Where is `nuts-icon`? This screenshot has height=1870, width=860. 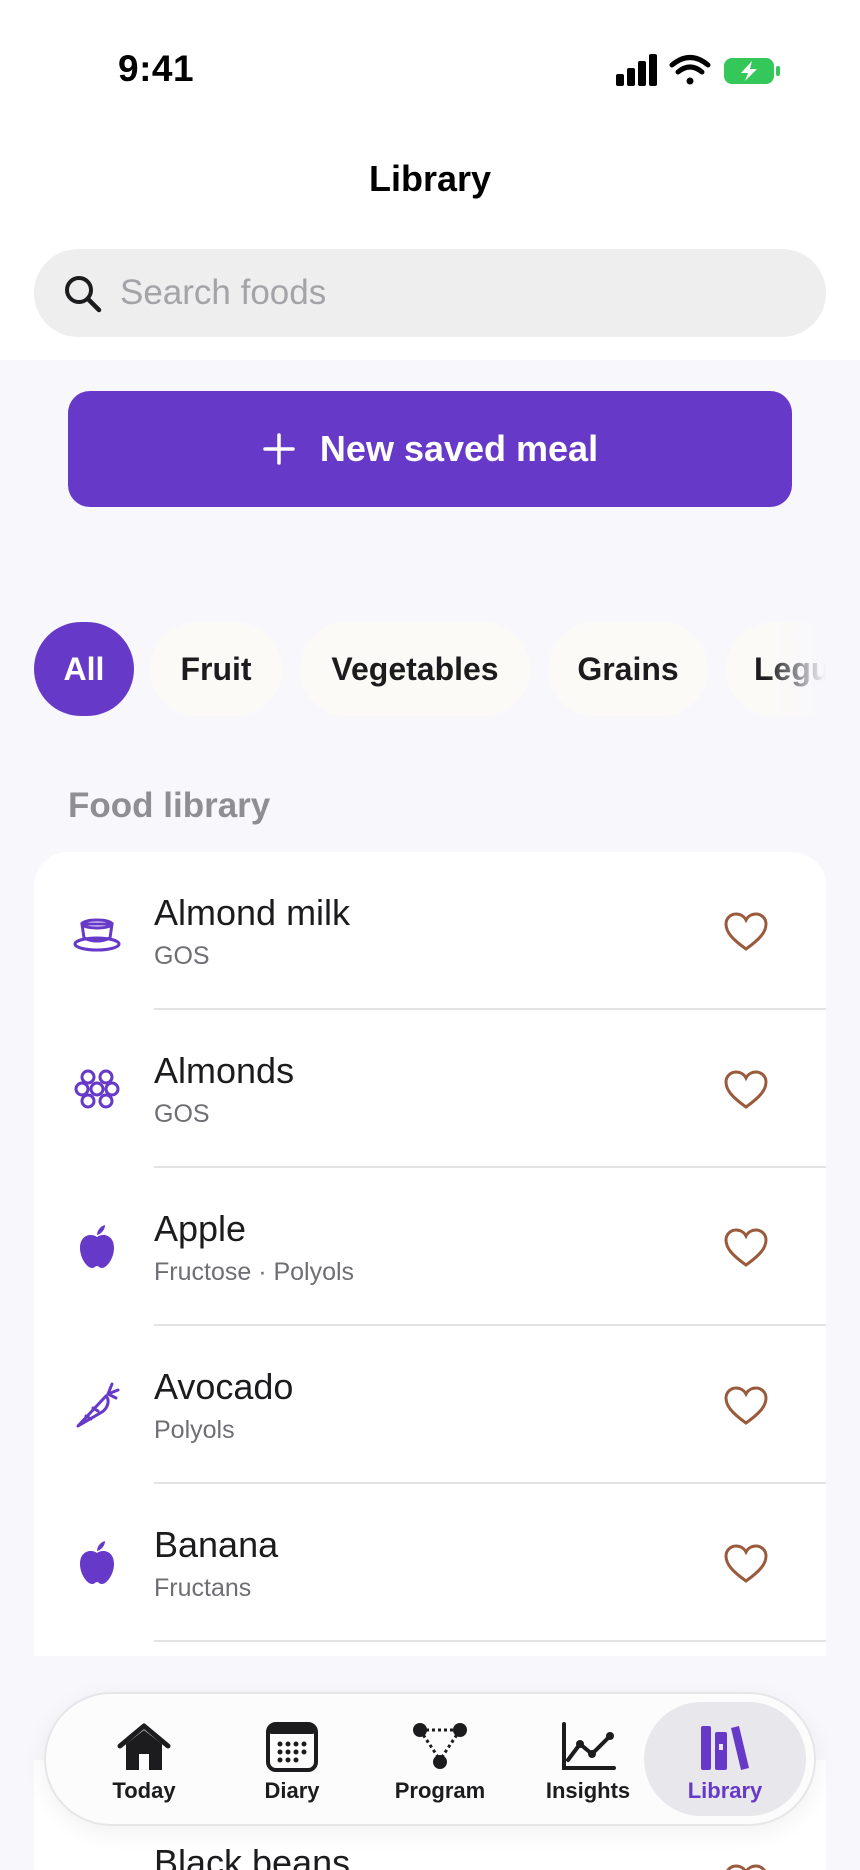 nuts-icon is located at coordinates (97, 1089).